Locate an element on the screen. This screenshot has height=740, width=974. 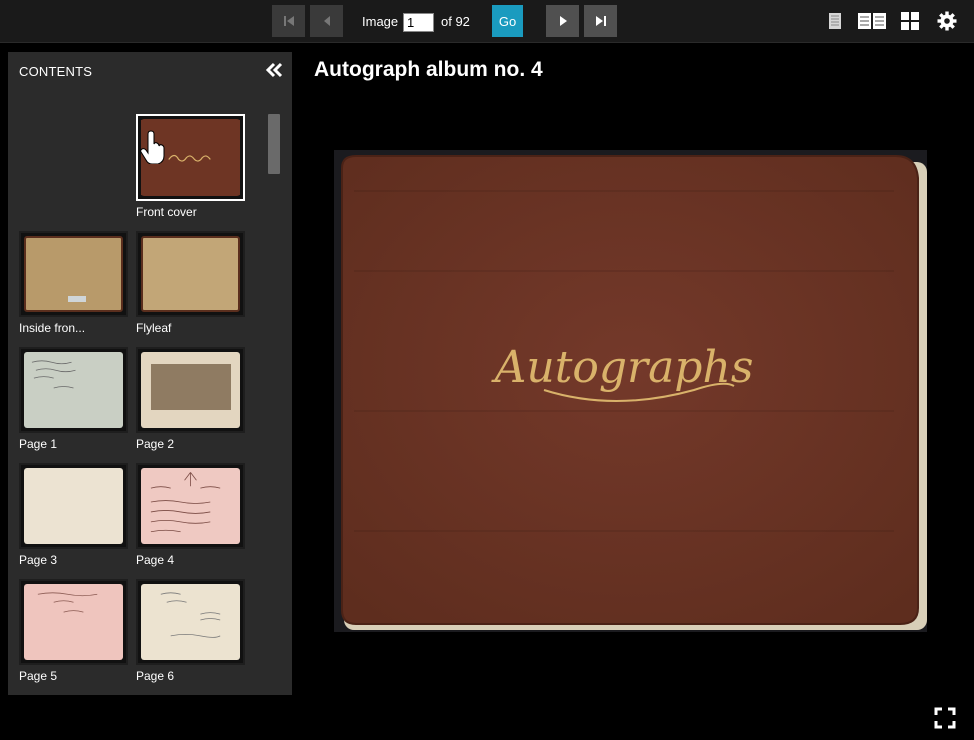
two-page-view-icon is located at coordinates (872, 21).